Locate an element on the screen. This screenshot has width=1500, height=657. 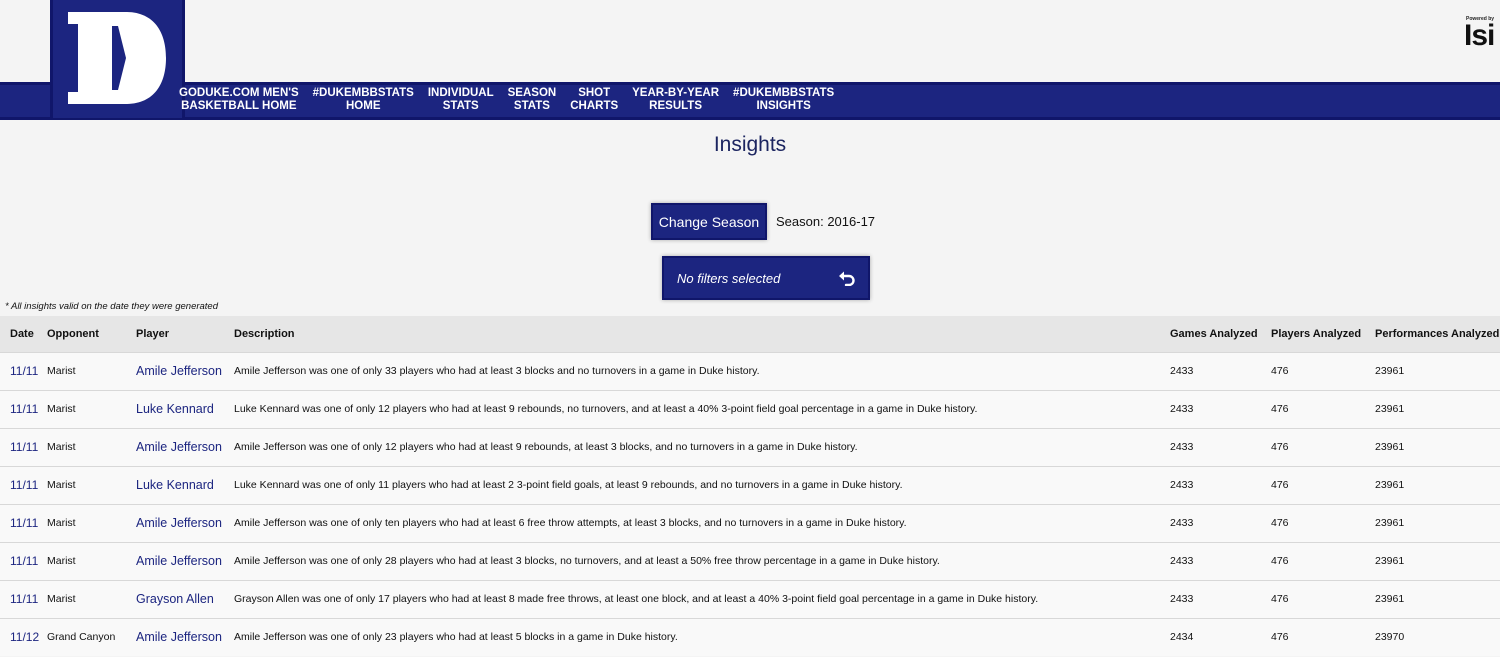
col-description: Description is located at coordinates (702, 334).